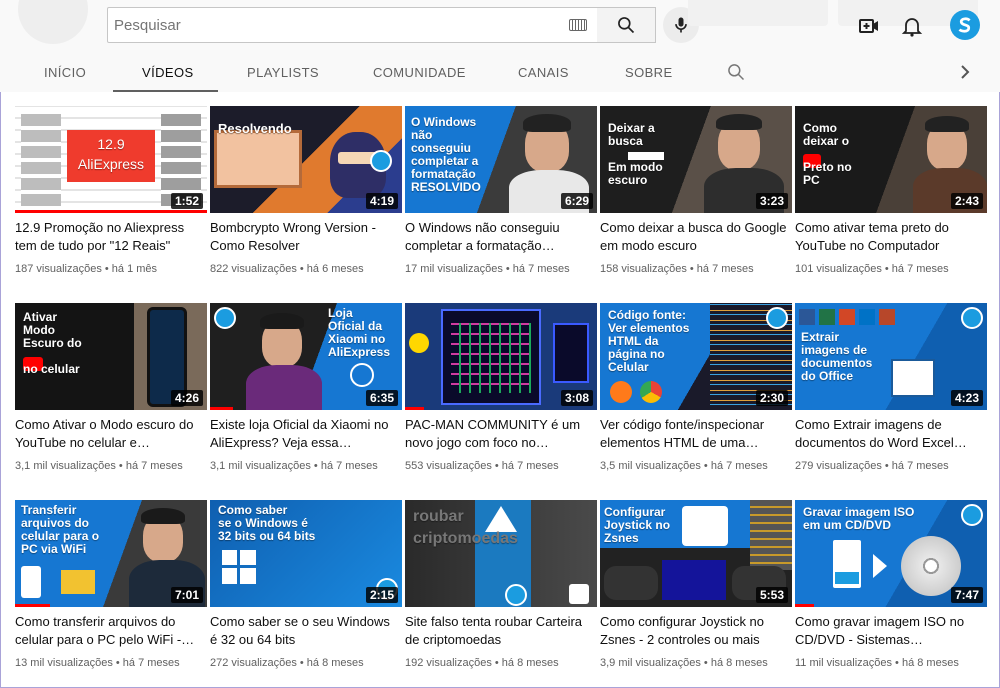  Describe the element at coordinates (53, 22) in the screenshot. I see `channel-logo` at that location.